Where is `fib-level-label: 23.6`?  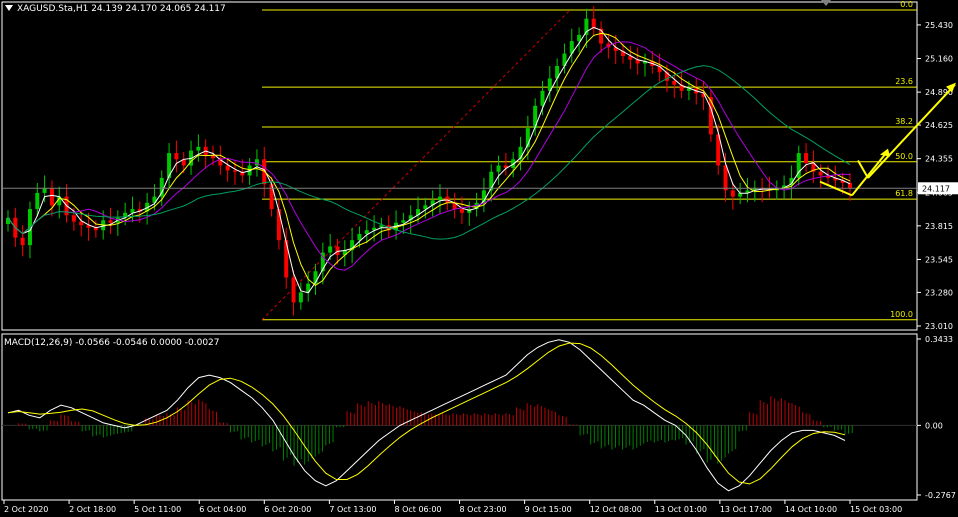
fib-level-label: 23.6 is located at coordinates (904, 81).